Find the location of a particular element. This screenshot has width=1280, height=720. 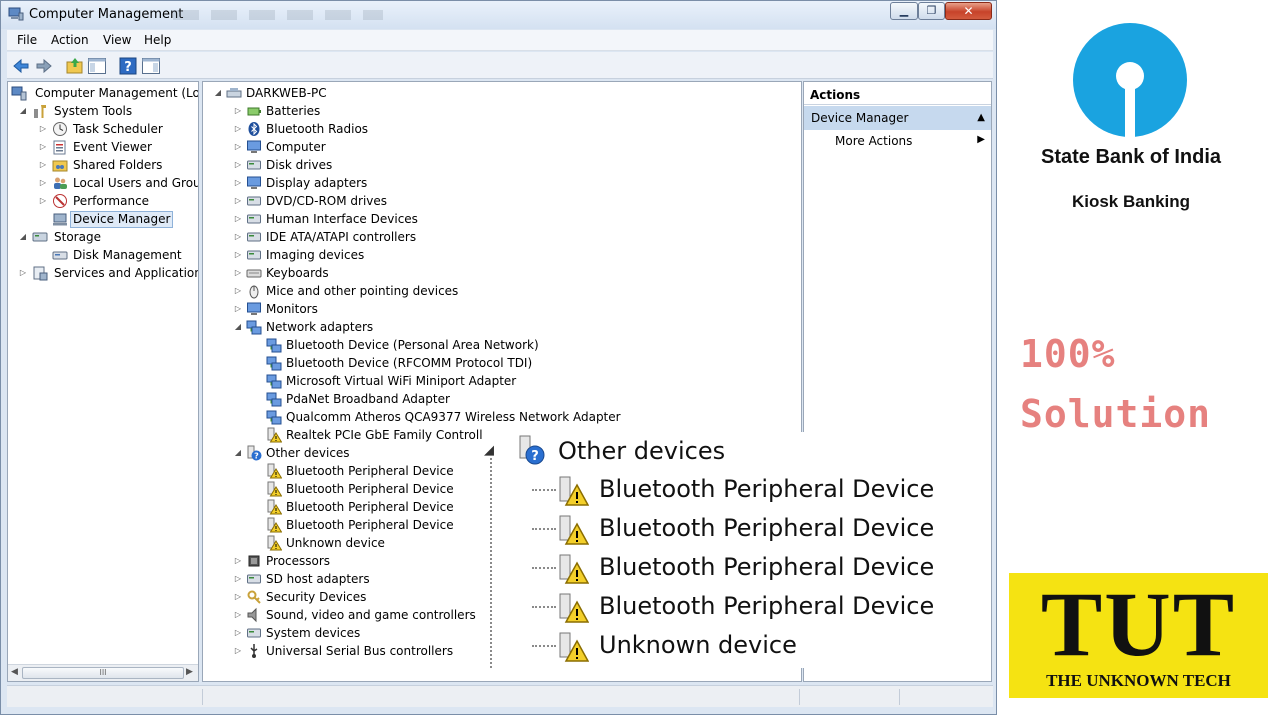

maximize-button: ❐ is located at coordinates (931, 11).